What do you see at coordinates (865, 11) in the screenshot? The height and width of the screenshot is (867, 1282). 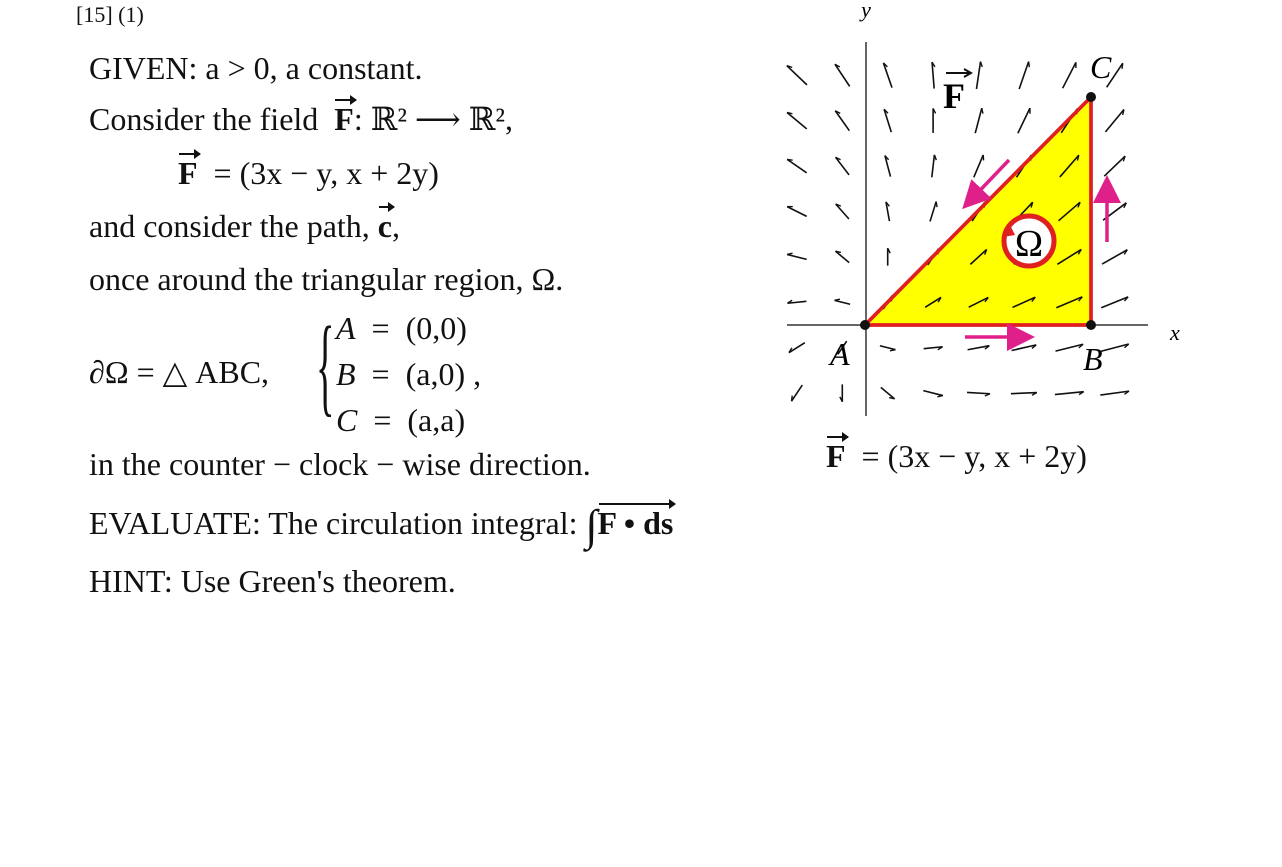 I see `y-axis-label: y` at bounding box center [865, 11].